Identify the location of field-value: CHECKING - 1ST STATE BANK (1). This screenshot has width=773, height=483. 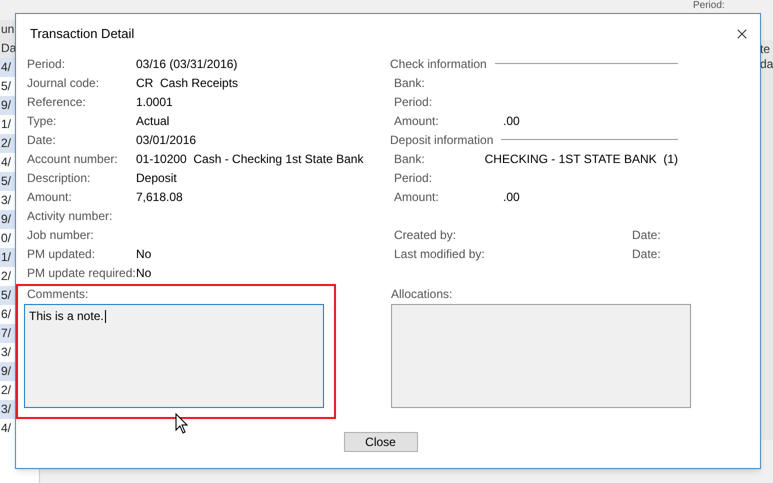
(581, 159).